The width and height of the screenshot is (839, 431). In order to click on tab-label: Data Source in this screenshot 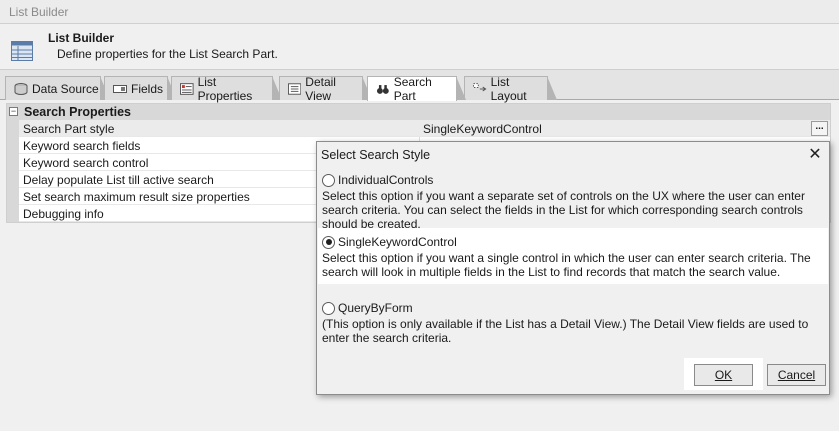, I will do `click(65, 88)`.